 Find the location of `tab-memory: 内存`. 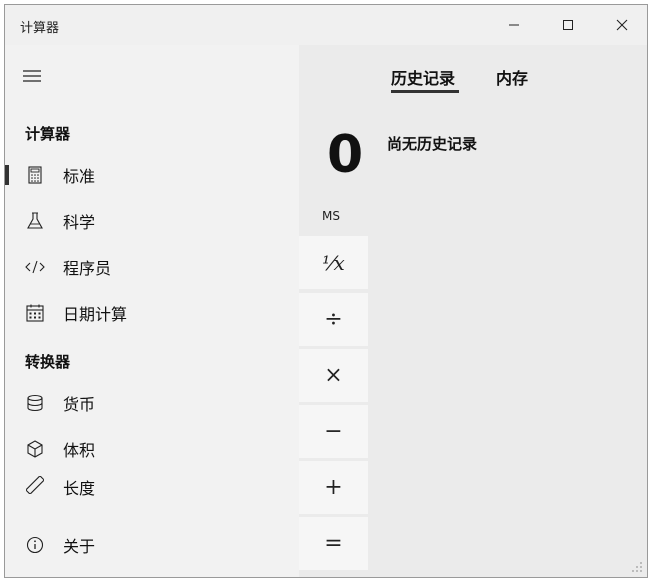

tab-memory: 内存 is located at coordinates (512, 77).